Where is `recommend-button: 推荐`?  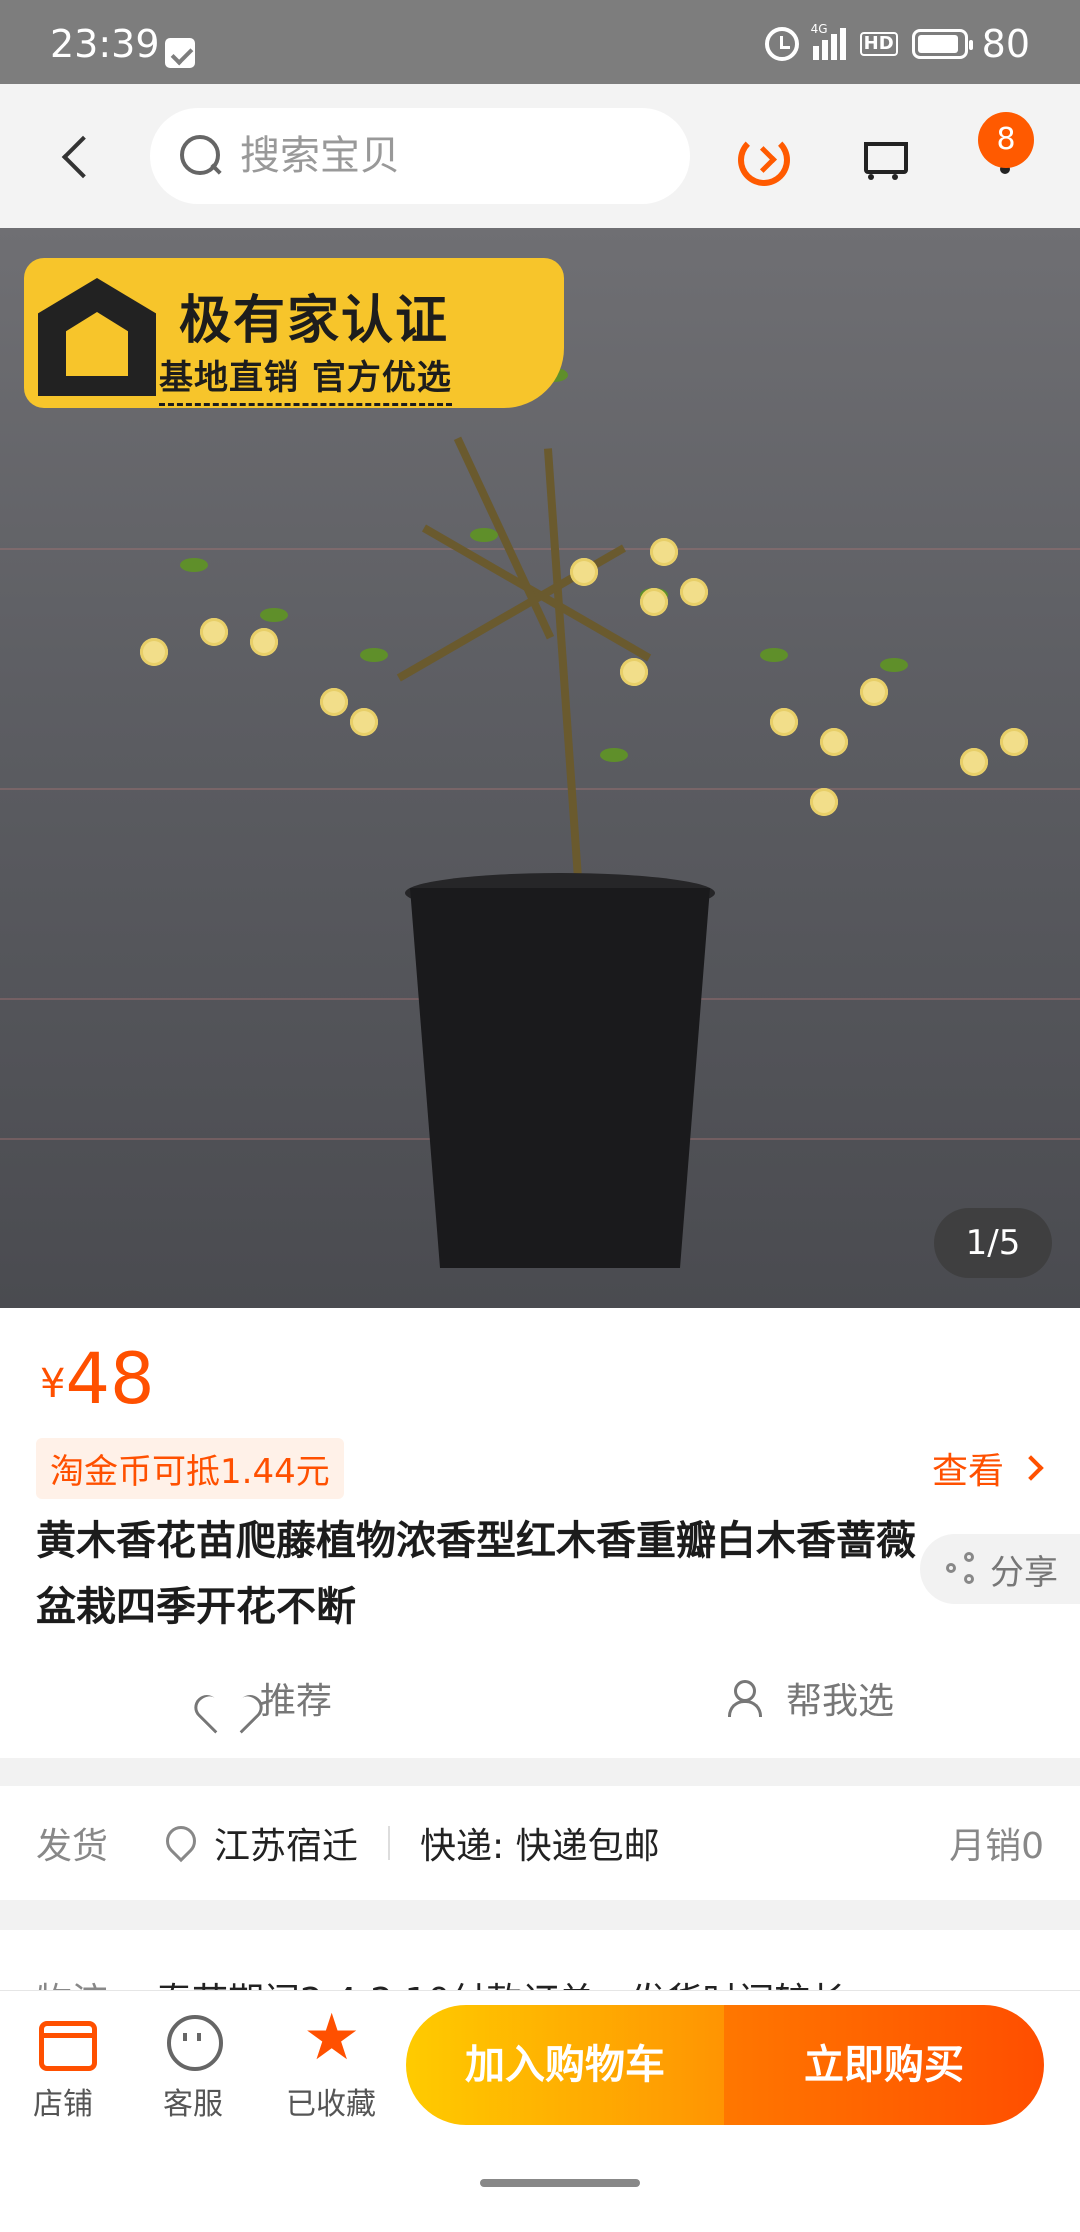
recommend-button: 推荐 is located at coordinates (268, 1698).